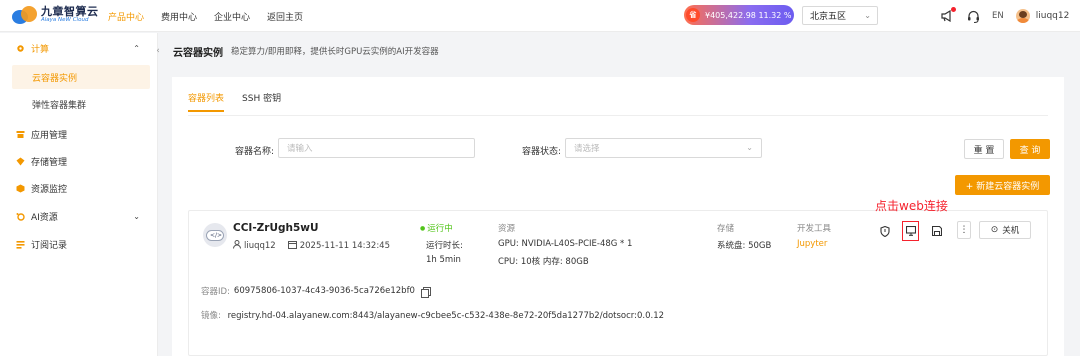 The width and height of the screenshot is (1080, 356). Describe the element at coordinates (1002, 185) in the screenshot. I see `create-instance-button: + 新建云容器实例` at that location.